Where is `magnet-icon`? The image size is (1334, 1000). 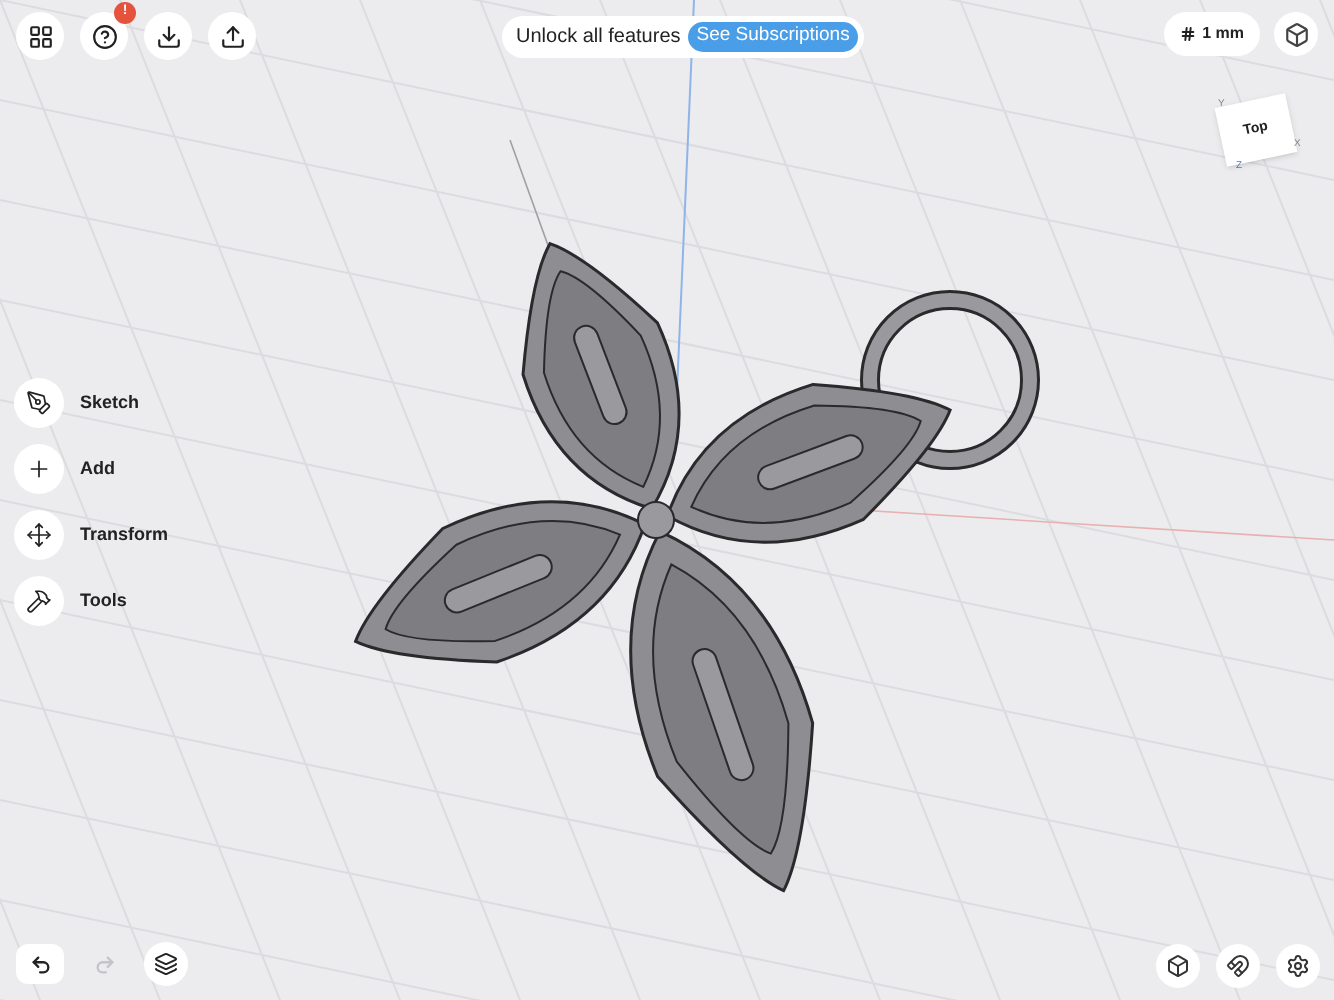 magnet-icon is located at coordinates (1238, 966).